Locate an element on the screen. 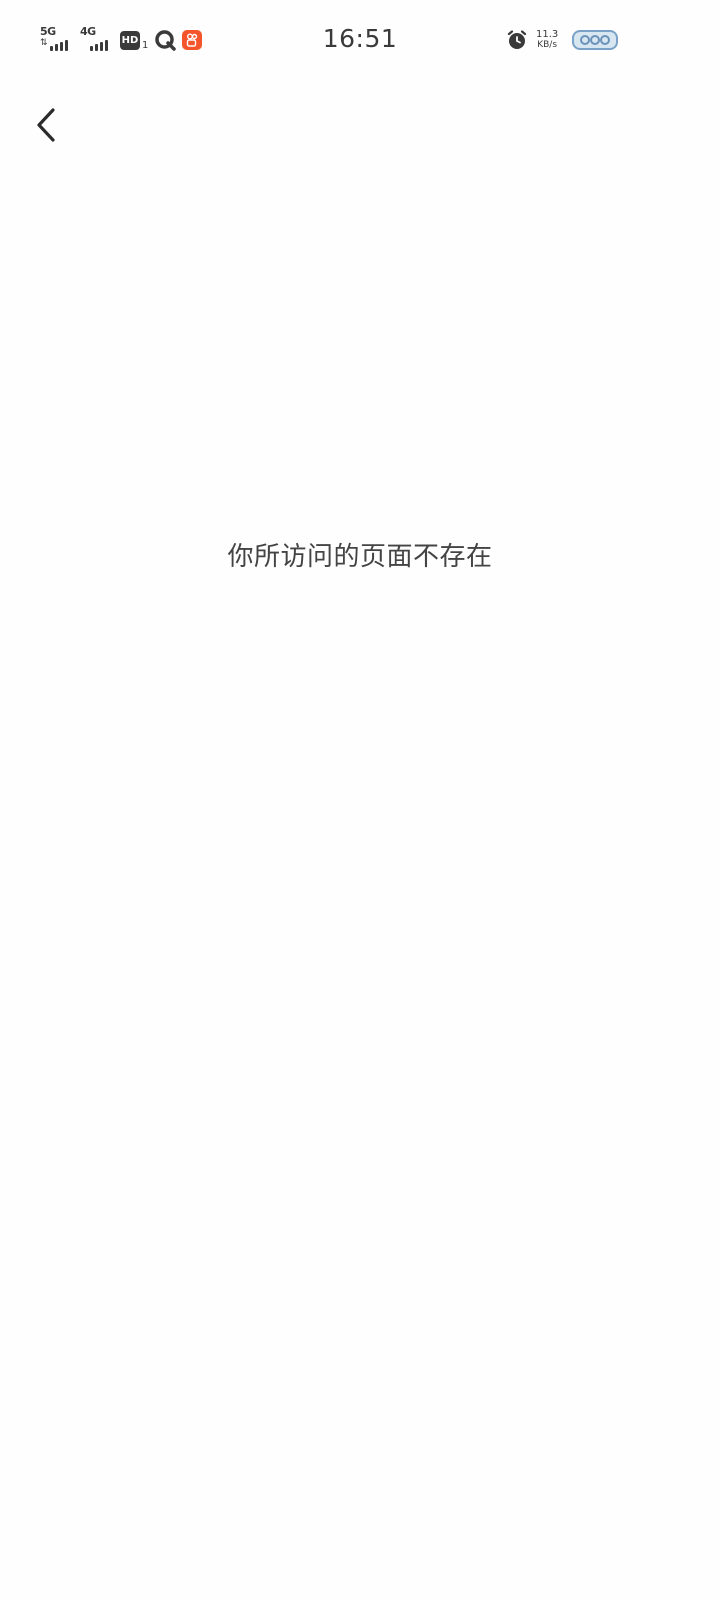  chevron-left-icon is located at coordinates (46, 125).